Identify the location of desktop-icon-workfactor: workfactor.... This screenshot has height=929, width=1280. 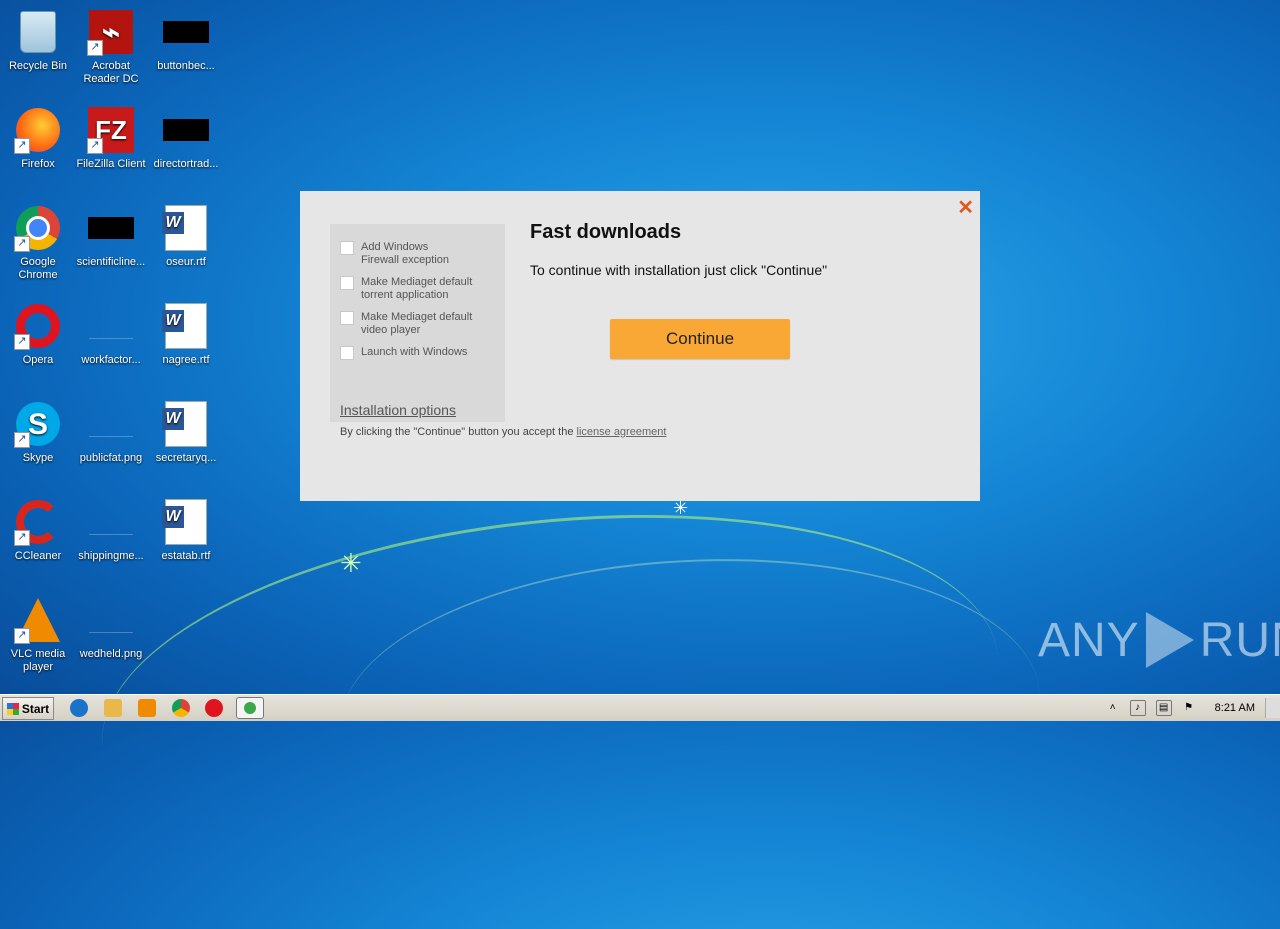
(111, 334).